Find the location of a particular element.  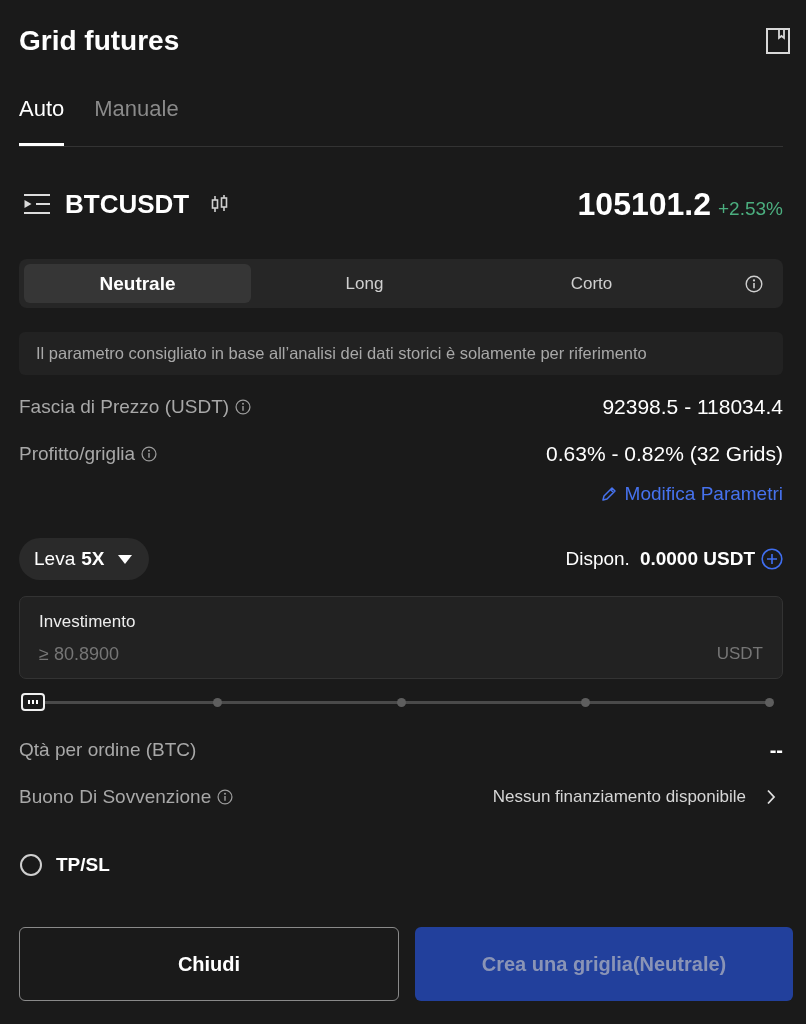

symbol-name: BTCUSDT is located at coordinates (127, 204).